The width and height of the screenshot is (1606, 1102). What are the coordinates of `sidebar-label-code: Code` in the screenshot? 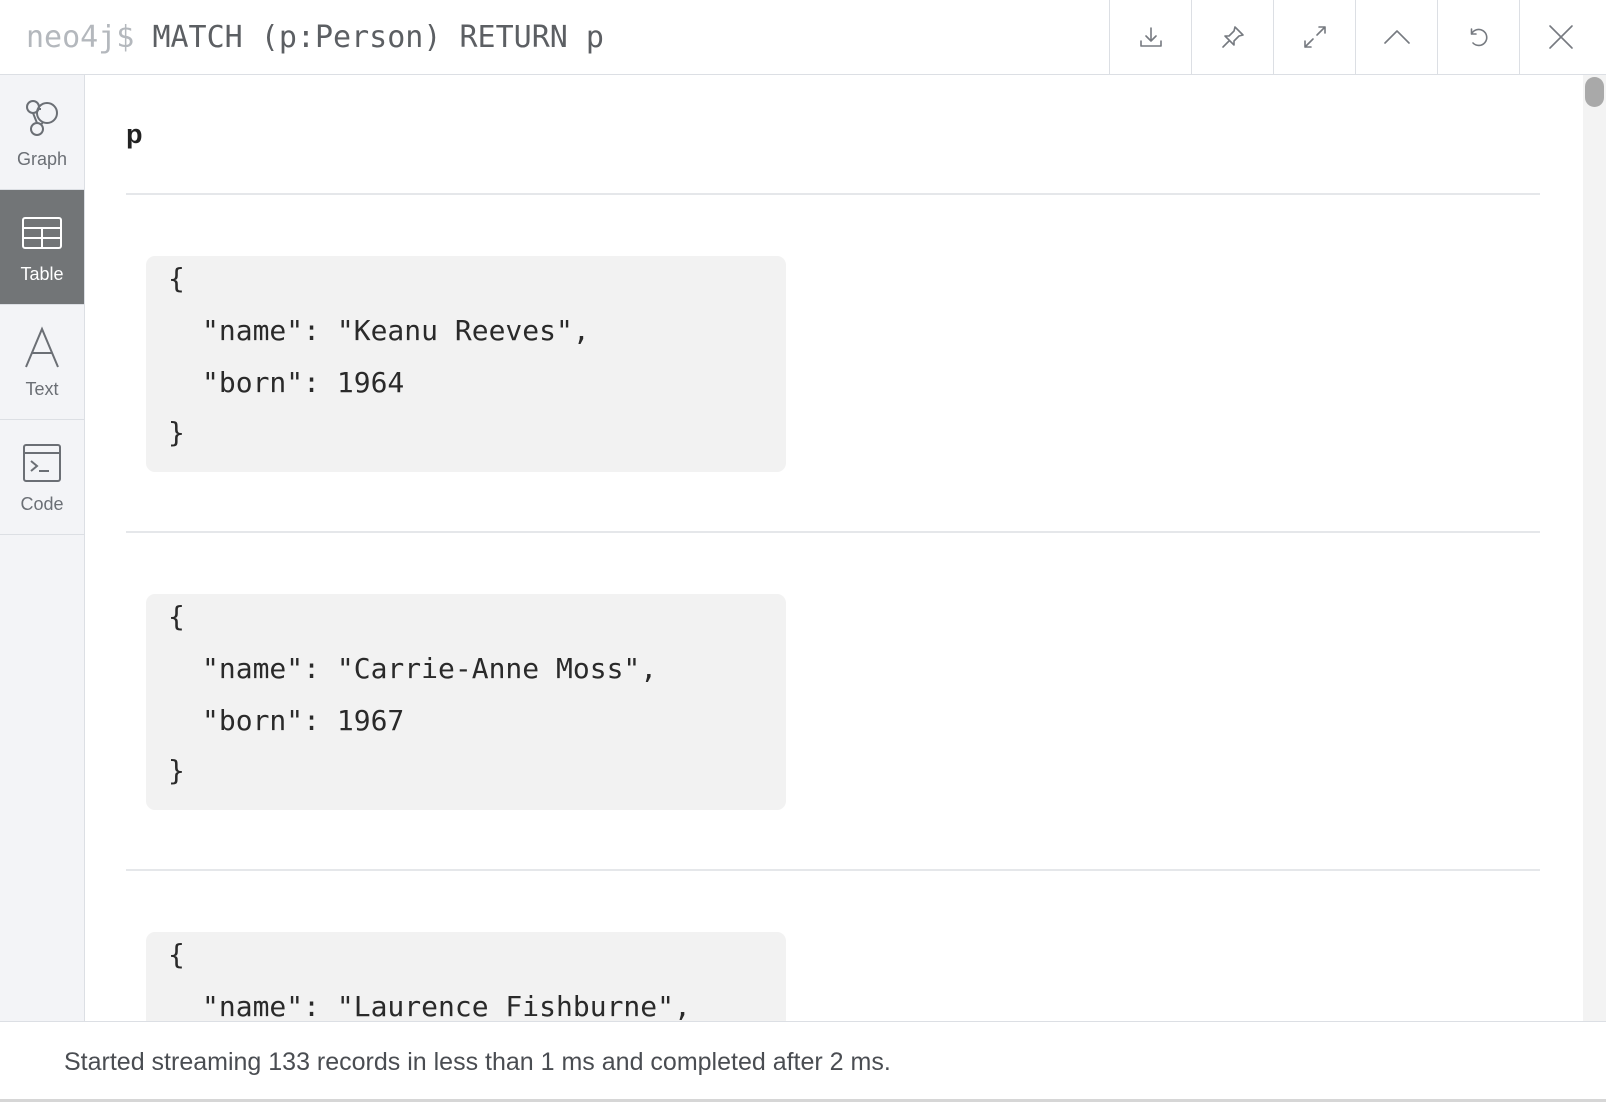 It's located at (42, 503).